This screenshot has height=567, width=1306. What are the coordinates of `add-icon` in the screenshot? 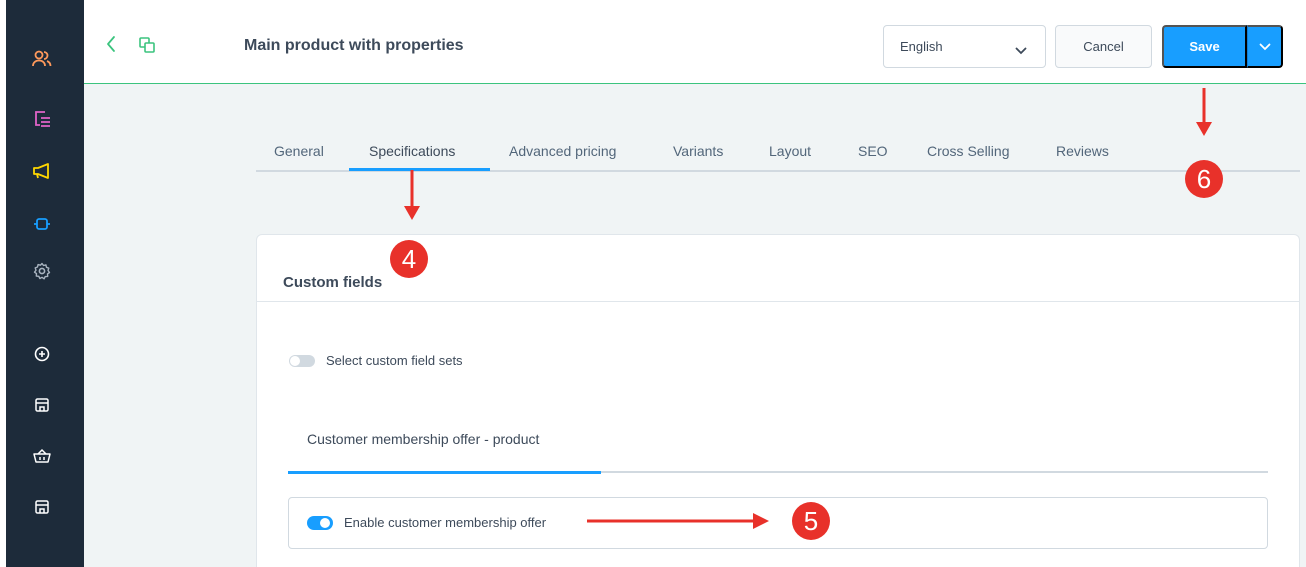 It's located at (42, 354).